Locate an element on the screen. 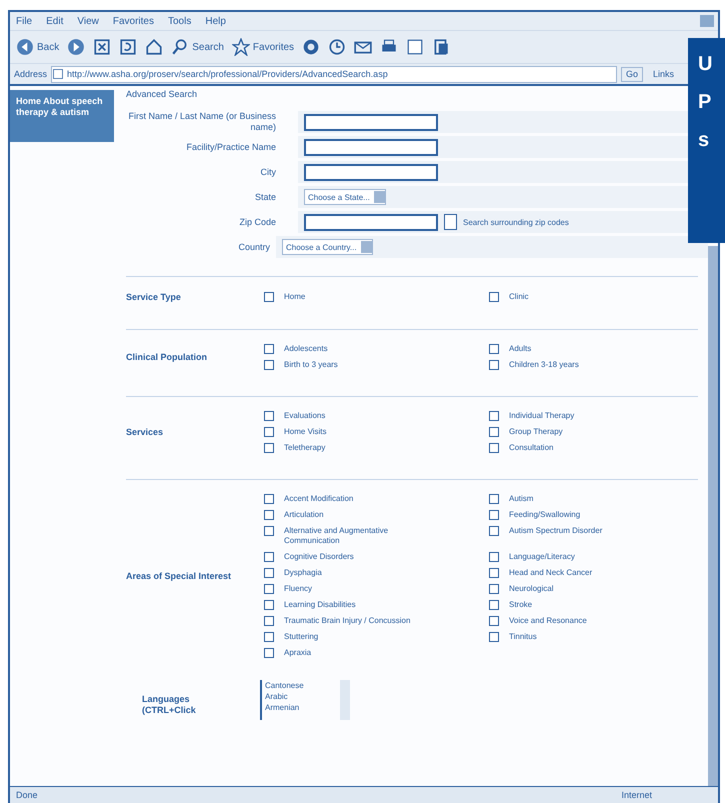 The height and width of the screenshot is (803, 725). links-button: Links is located at coordinates (663, 74).